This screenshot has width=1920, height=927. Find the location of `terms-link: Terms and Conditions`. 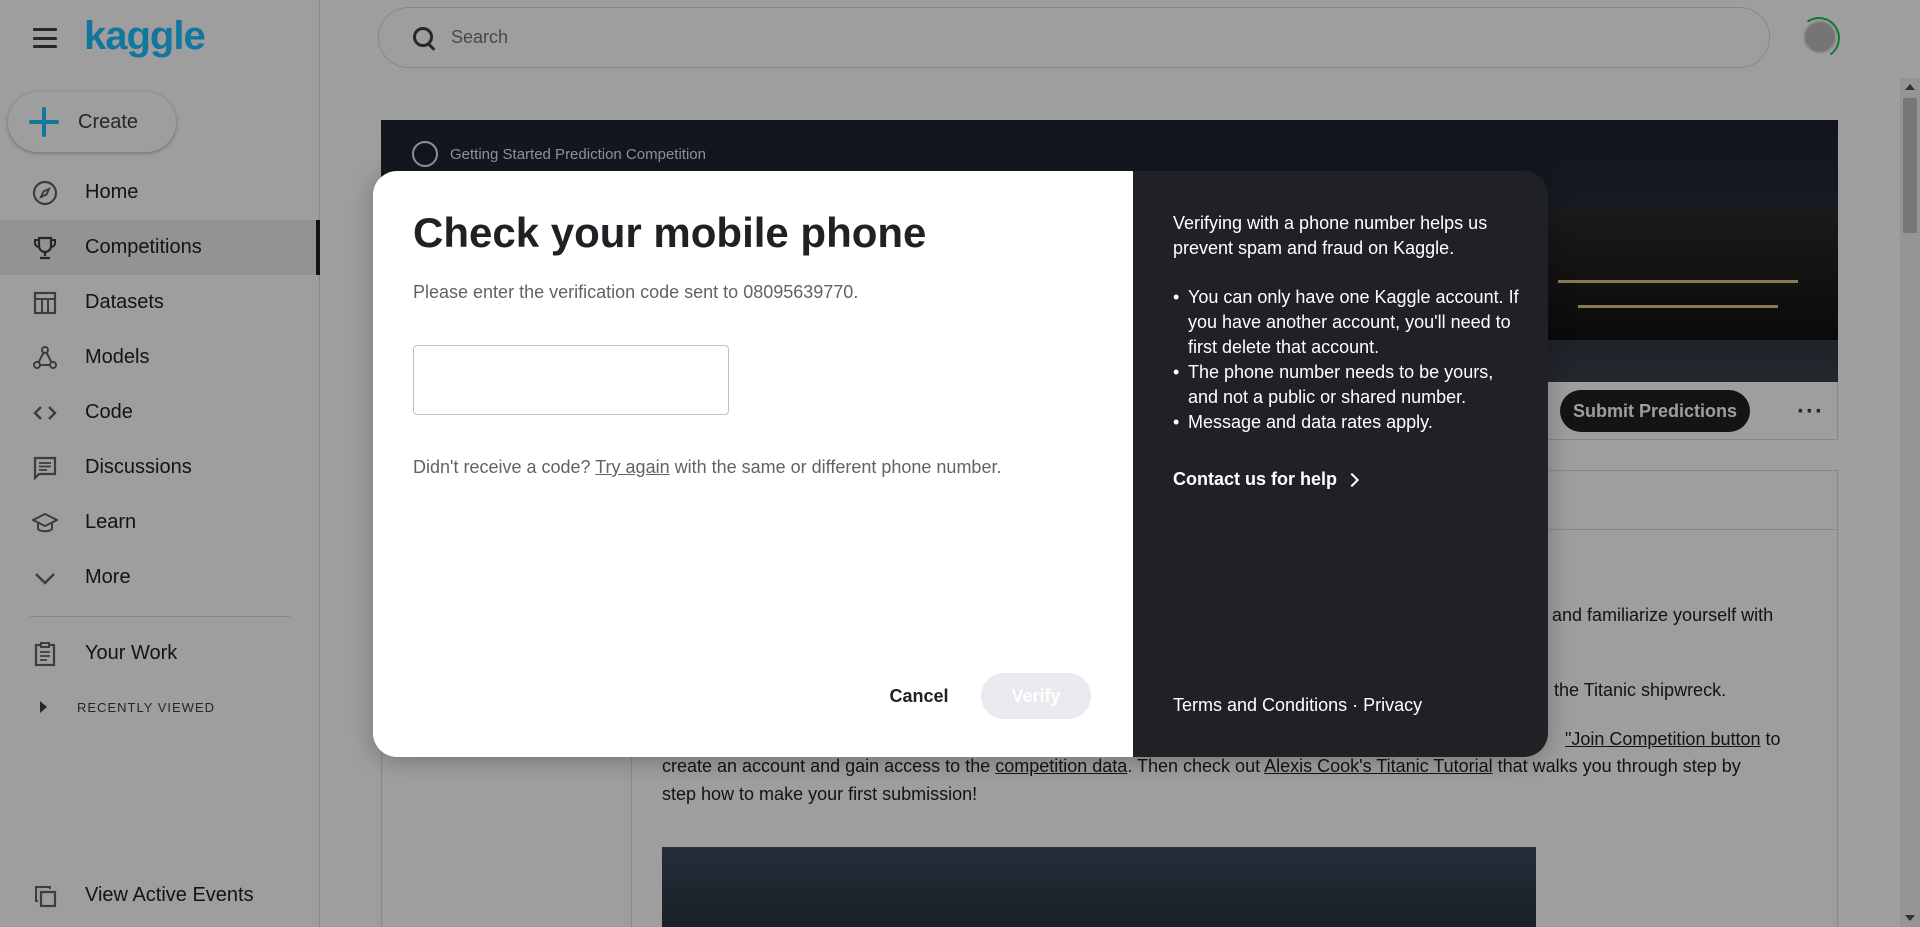

terms-link: Terms and Conditions is located at coordinates (1260, 705).